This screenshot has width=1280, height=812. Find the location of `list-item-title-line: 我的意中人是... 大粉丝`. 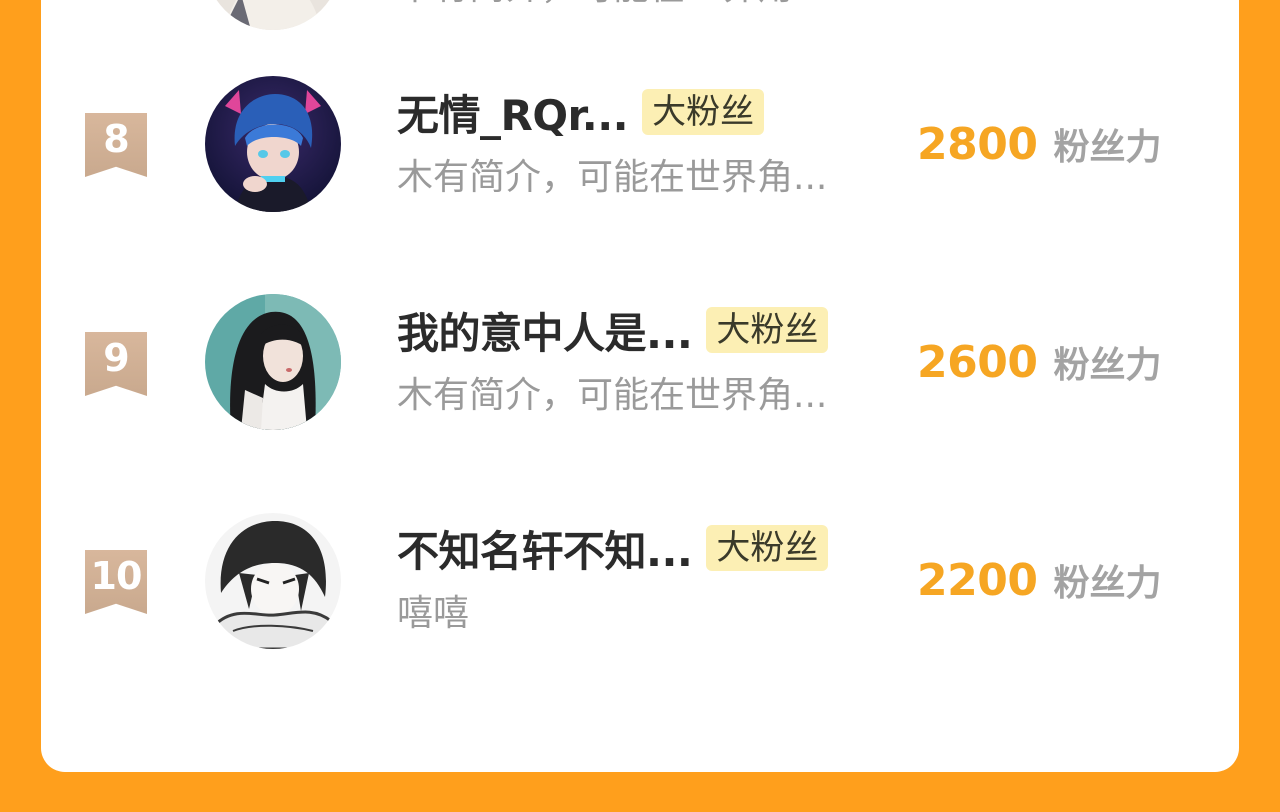

list-item-title-line: 我的意中人是... 大粉丝 is located at coordinates (613, 330).